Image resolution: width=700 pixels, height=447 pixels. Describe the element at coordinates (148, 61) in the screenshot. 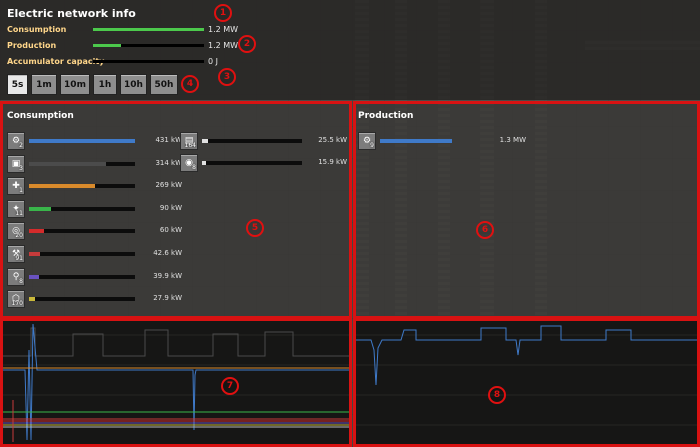

I see `accumulator-capacity-bar` at that location.